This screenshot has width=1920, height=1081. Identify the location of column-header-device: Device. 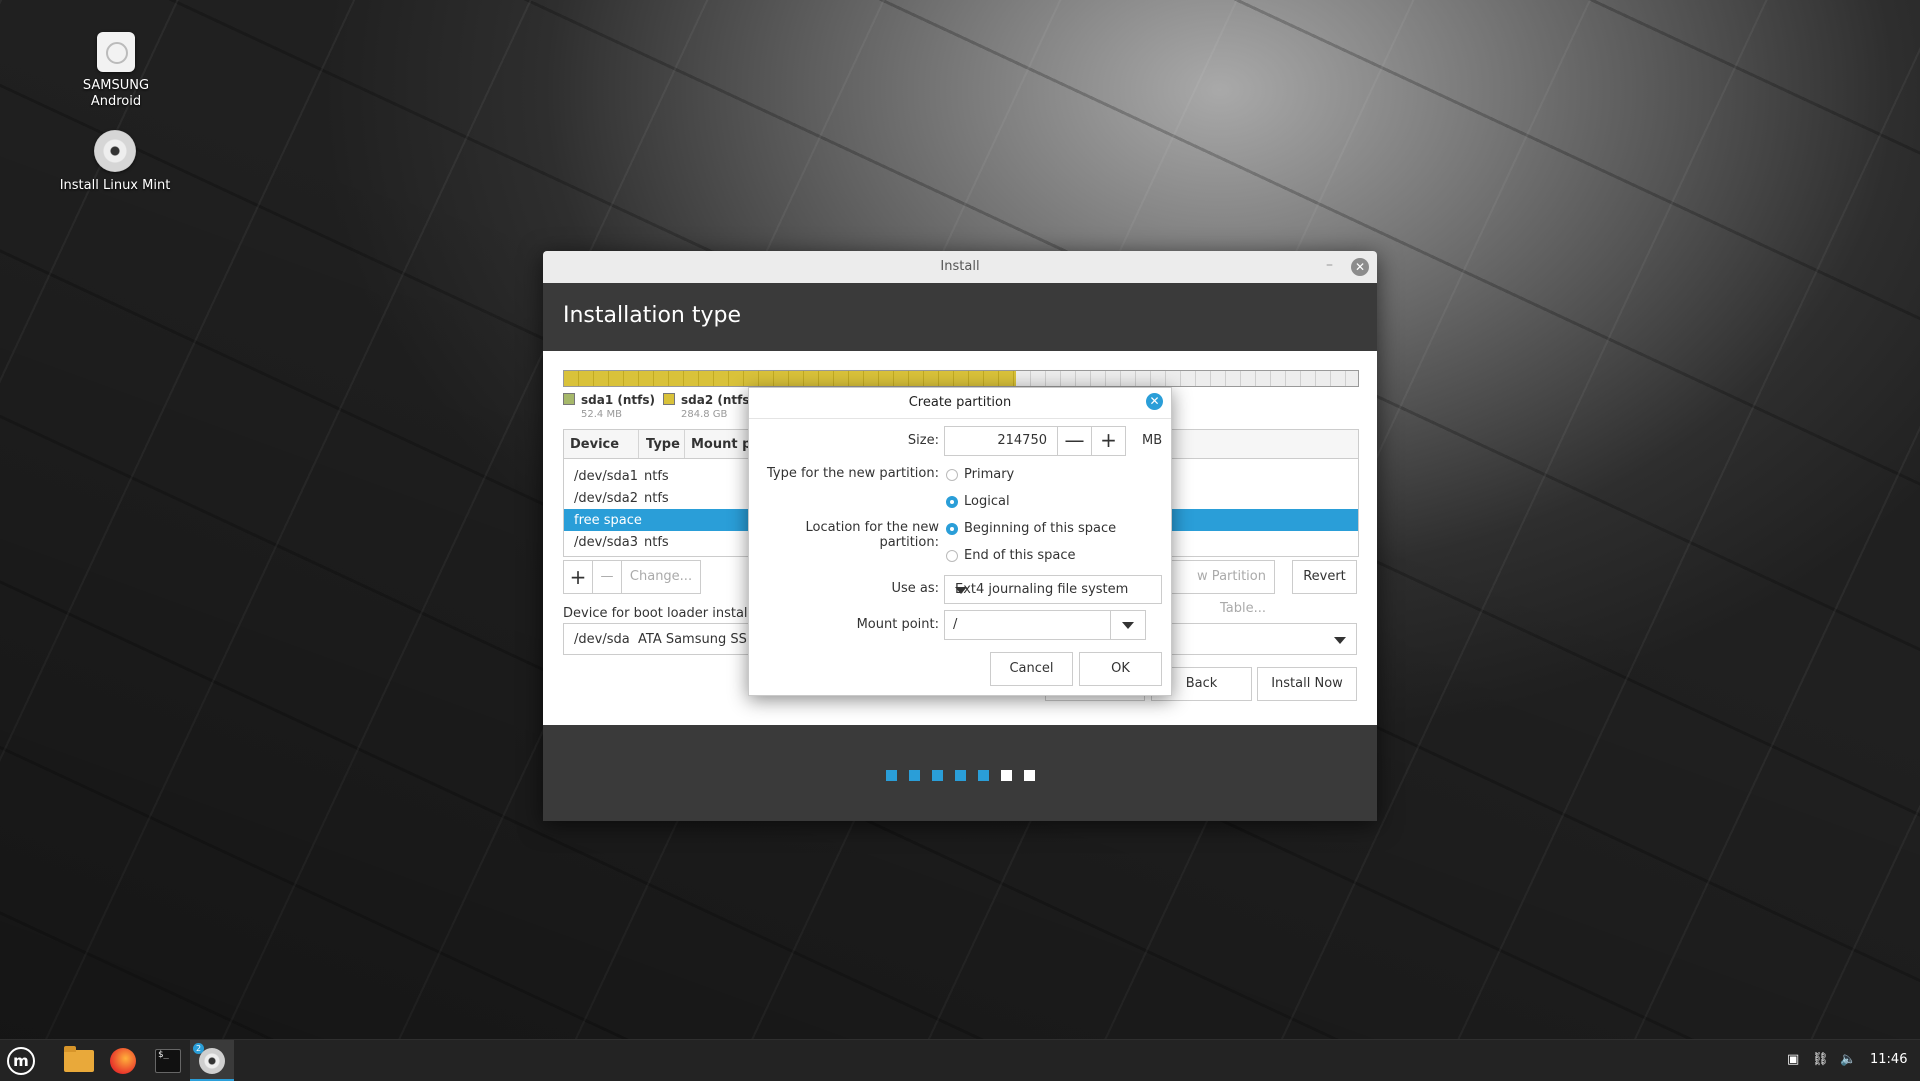
(594, 444).